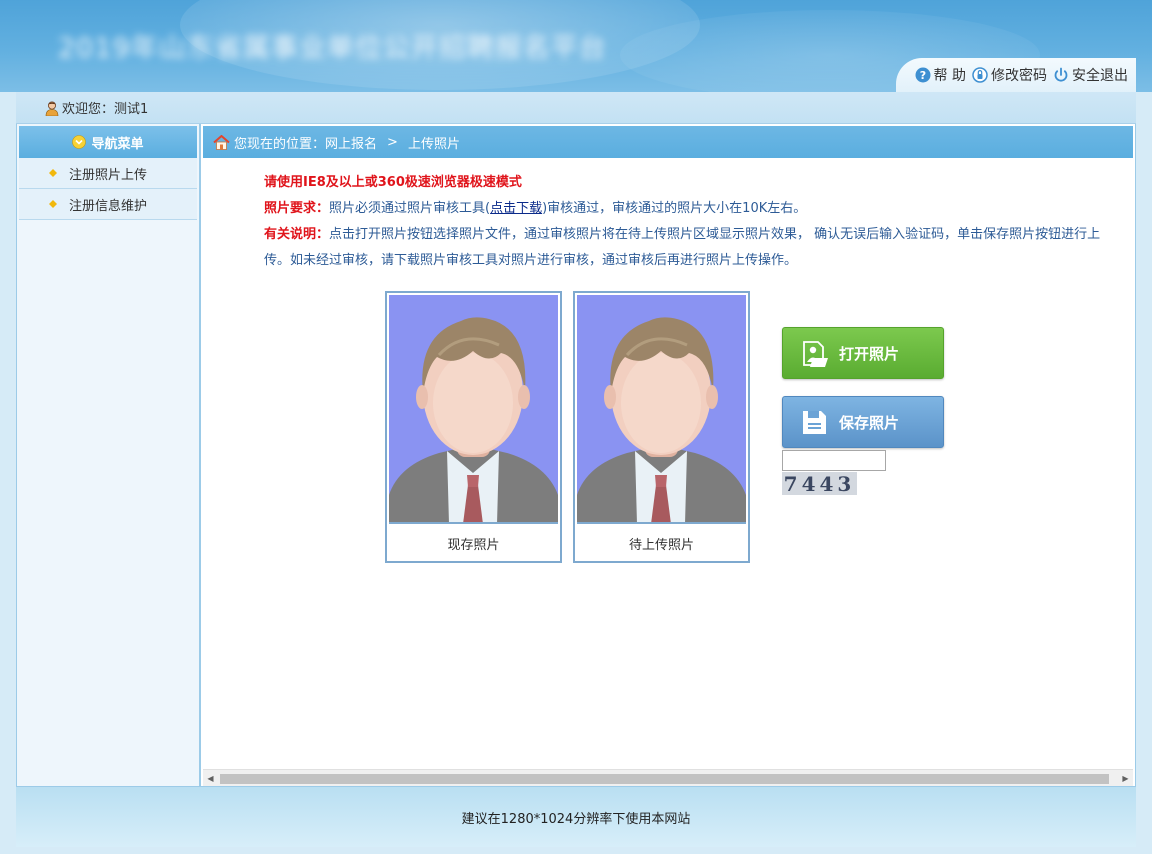 The height and width of the screenshot is (854, 1152). I want to click on current-photo, so click(473, 409).